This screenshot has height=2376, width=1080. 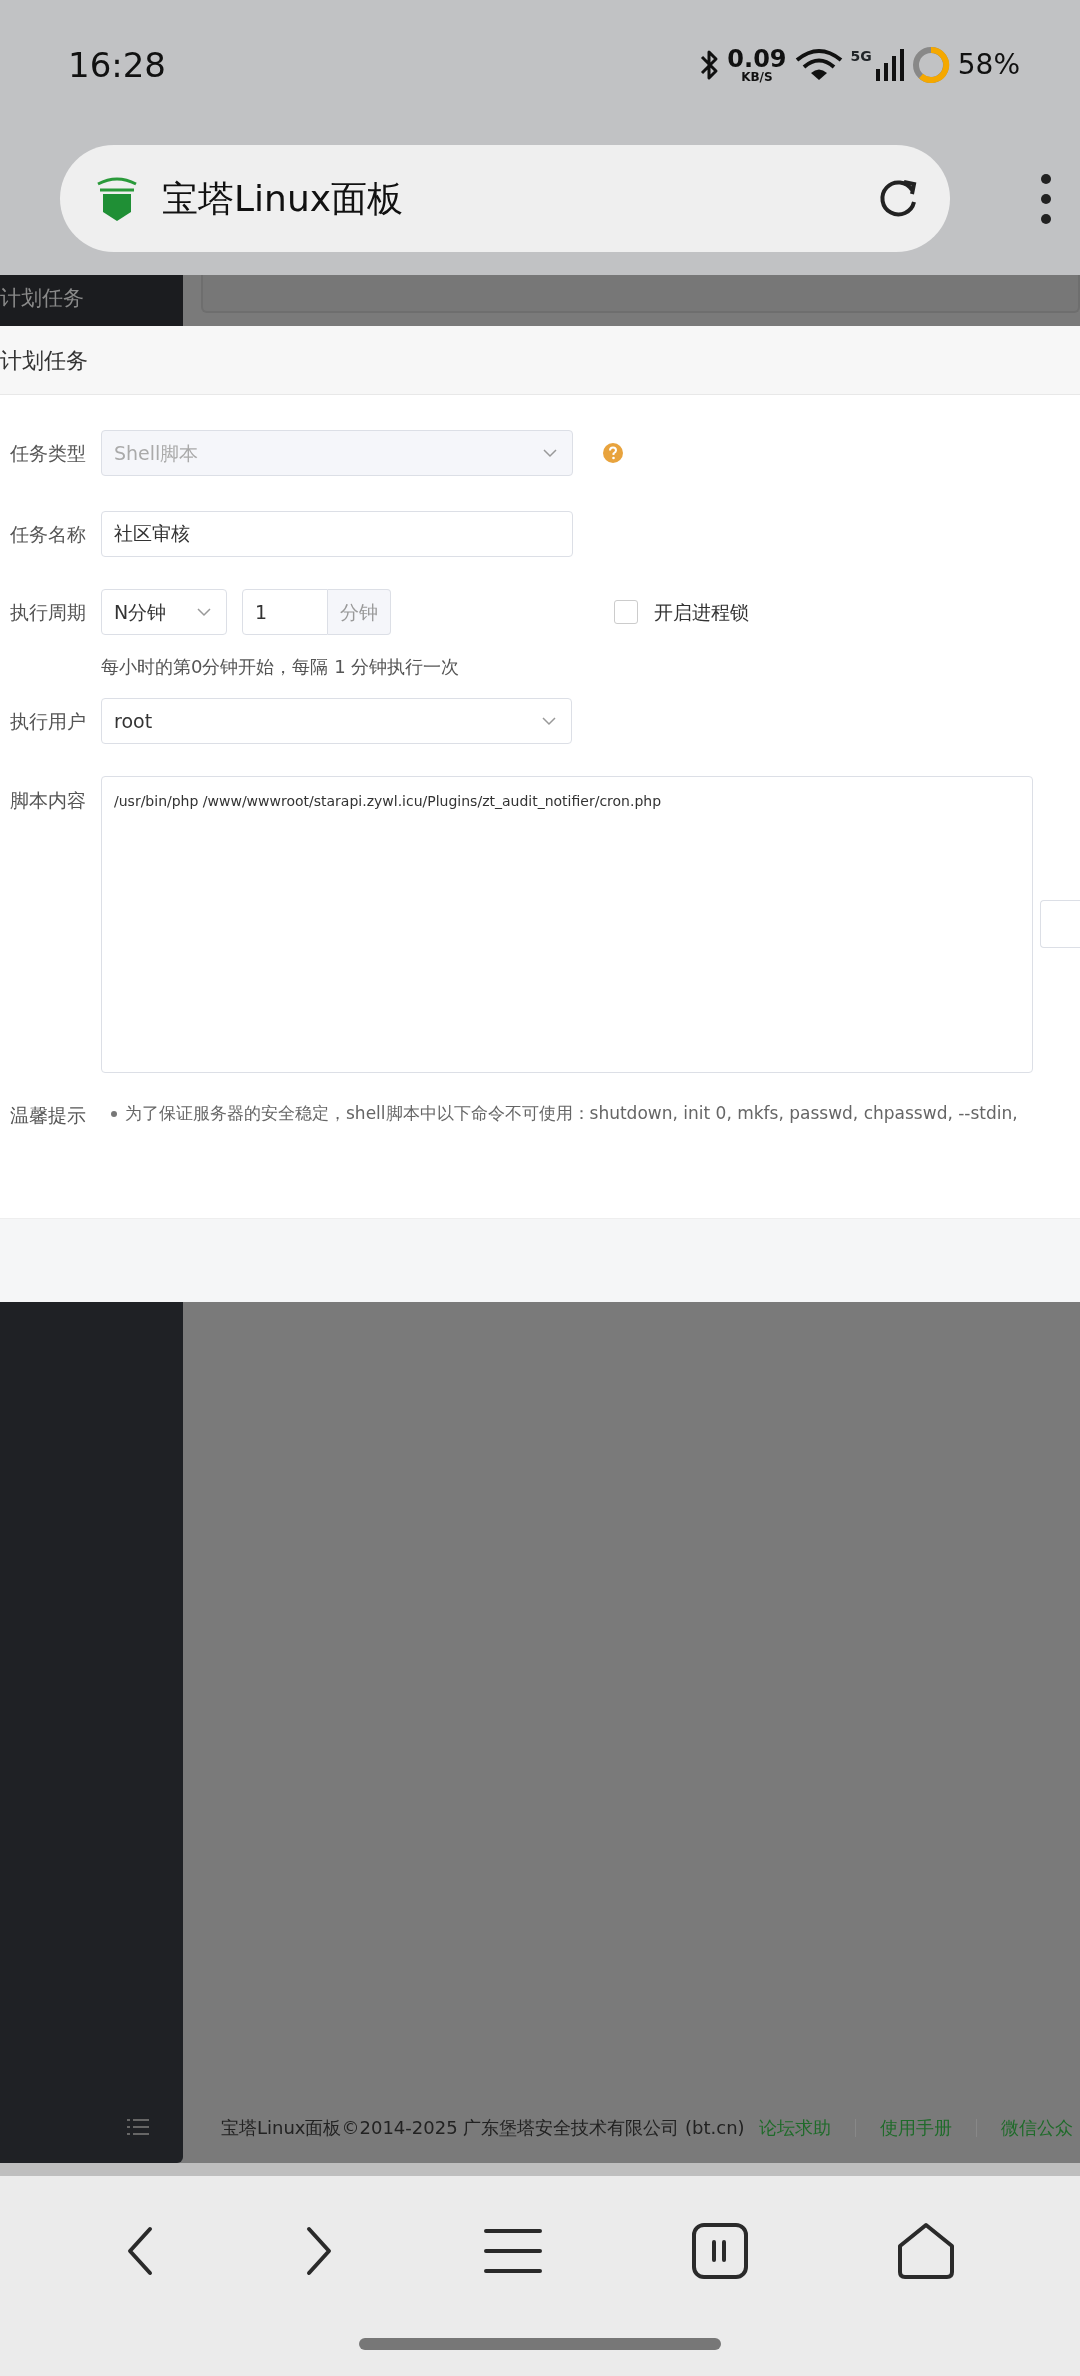 What do you see at coordinates (117, 198) in the screenshot?
I see `shield-logo-icon` at bounding box center [117, 198].